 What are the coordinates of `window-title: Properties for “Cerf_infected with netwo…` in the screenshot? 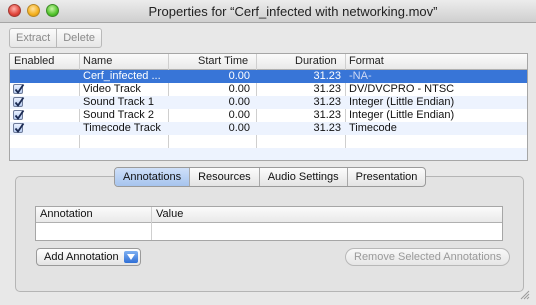 It's located at (293, 11).